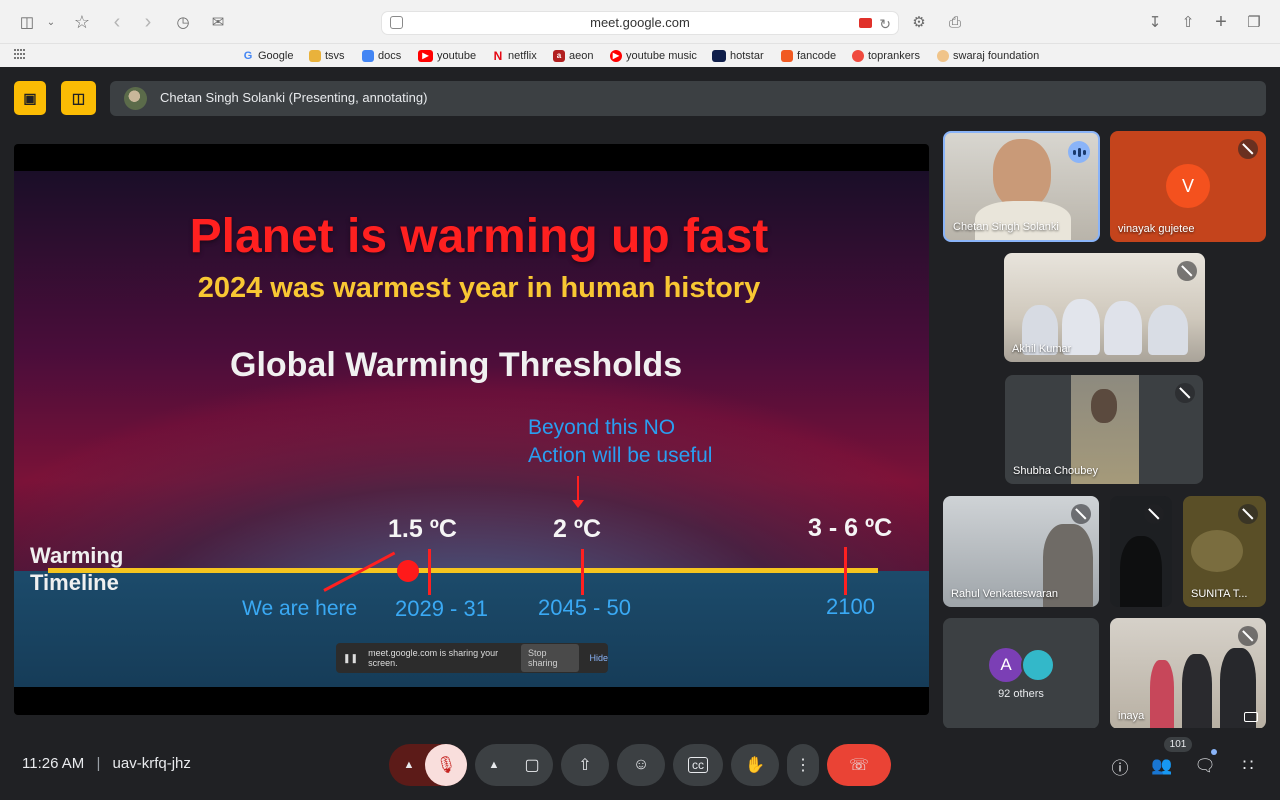 The height and width of the screenshot is (800, 1280). I want to click on bookmark-youtube-music: ▶ youtube music, so click(653, 55).